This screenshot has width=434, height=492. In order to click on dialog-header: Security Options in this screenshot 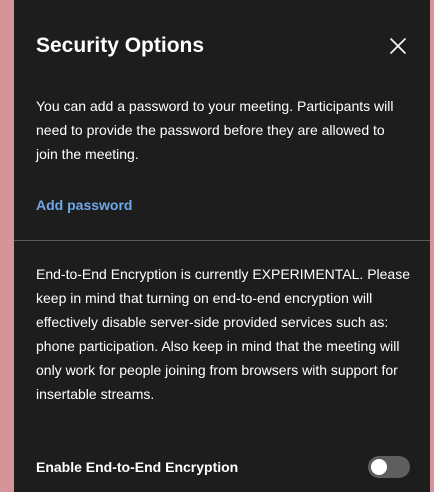, I will do `click(223, 46)`.